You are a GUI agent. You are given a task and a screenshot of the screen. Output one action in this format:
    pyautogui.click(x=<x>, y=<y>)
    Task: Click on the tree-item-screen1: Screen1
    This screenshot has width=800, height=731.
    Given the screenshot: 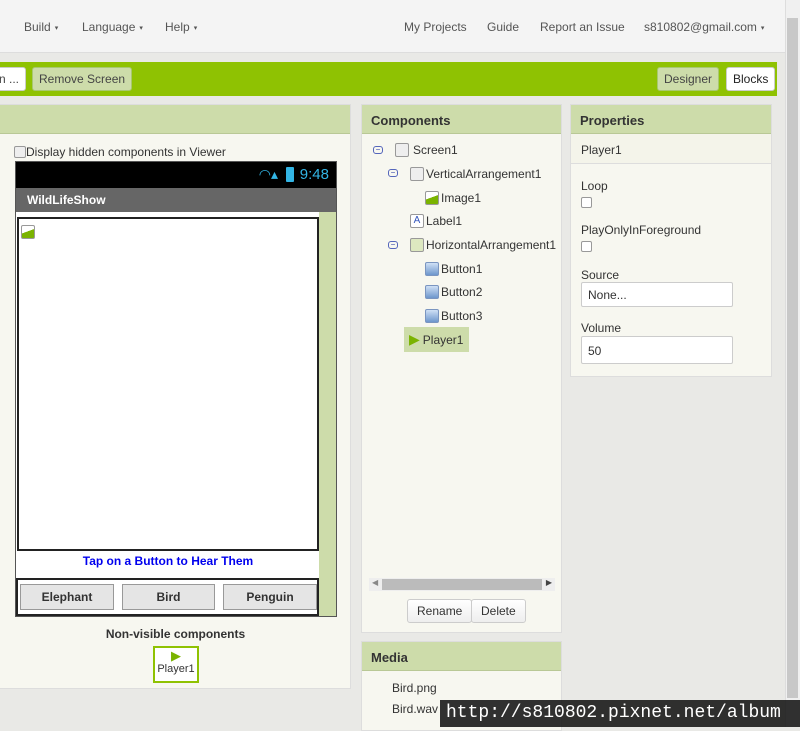 What is the action you would take?
    pyautogui.click(x=426, y=150)
    